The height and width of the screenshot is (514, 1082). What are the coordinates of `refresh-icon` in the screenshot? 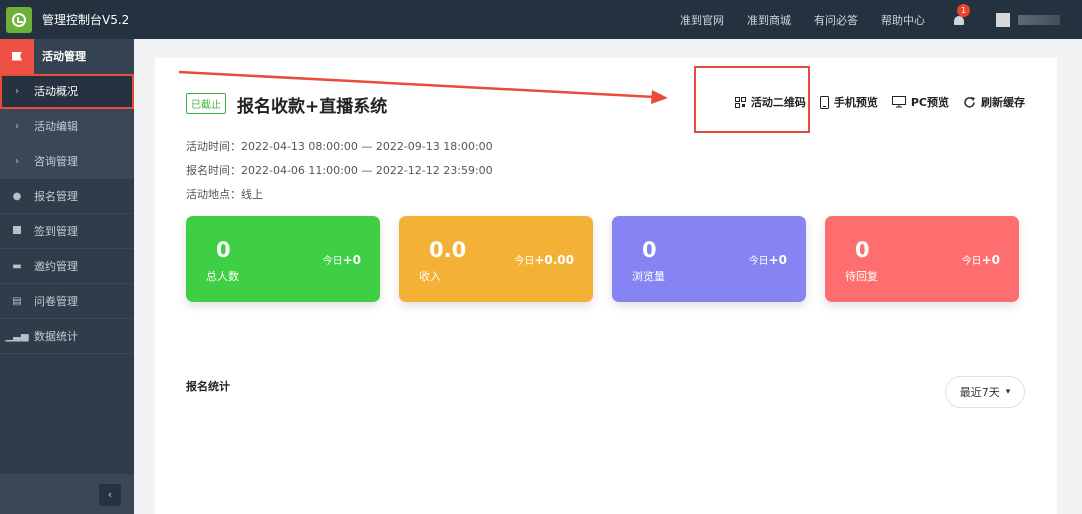 It's located at (969, 102).